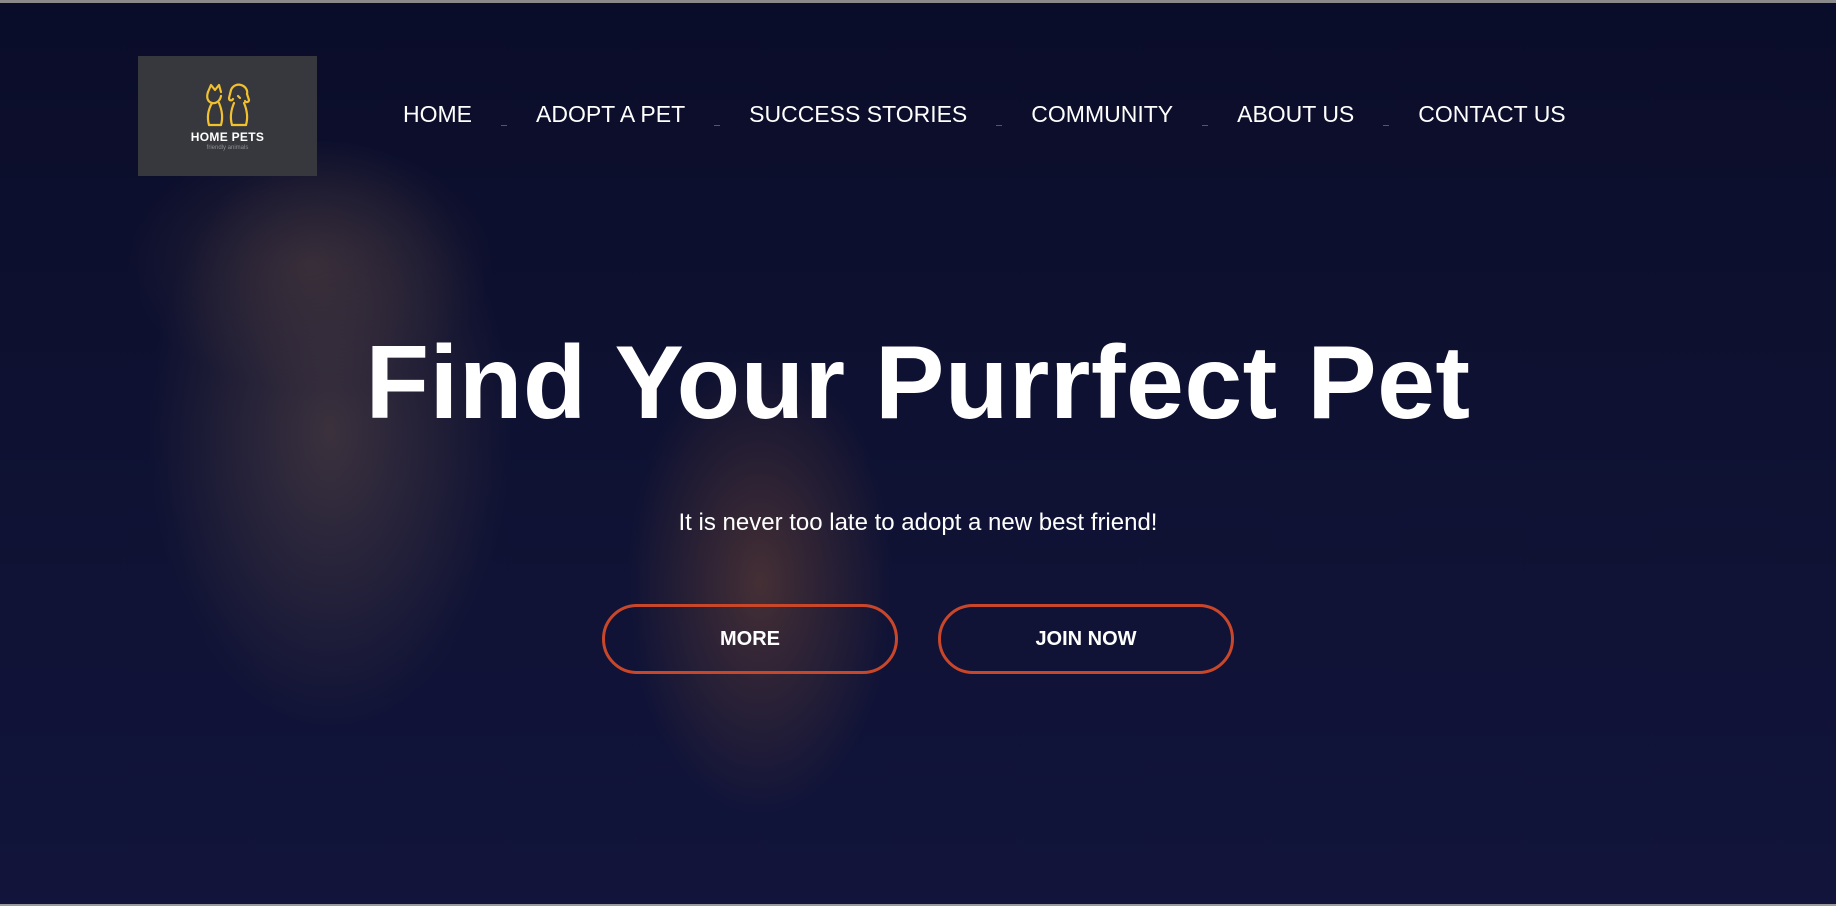  I want to click on hero-title: Find Your Purrfect Pet, so click(918, 383).